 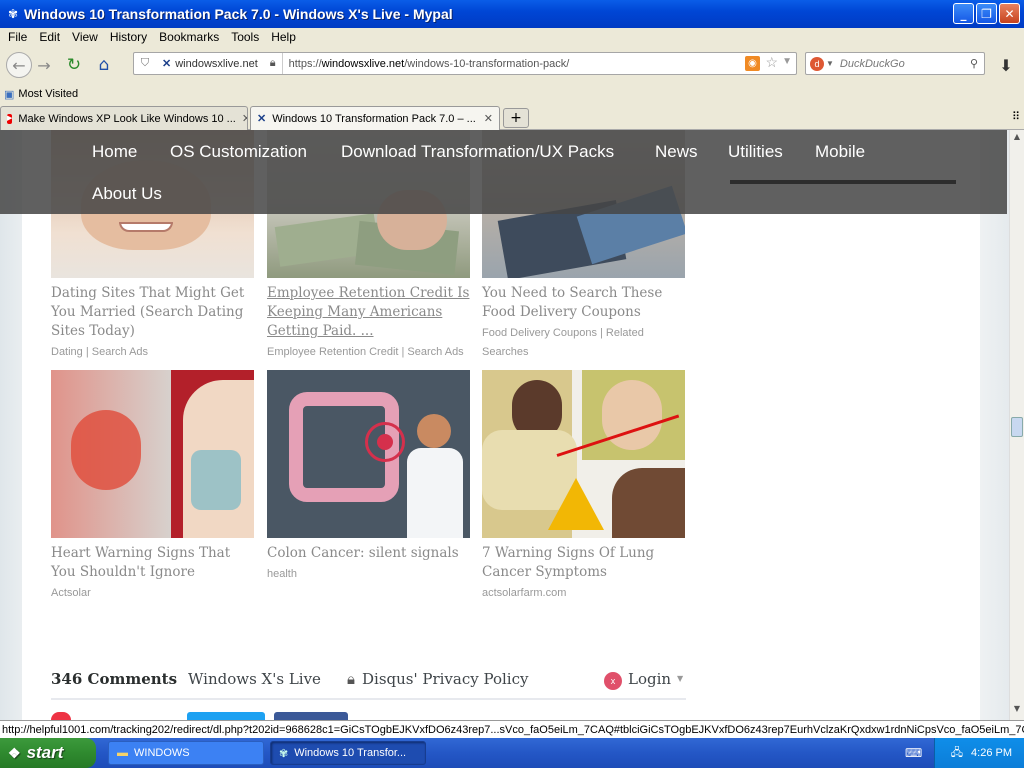 I want to click on search-placeholder: DuckDuckGo, so click(x=872, y=63).